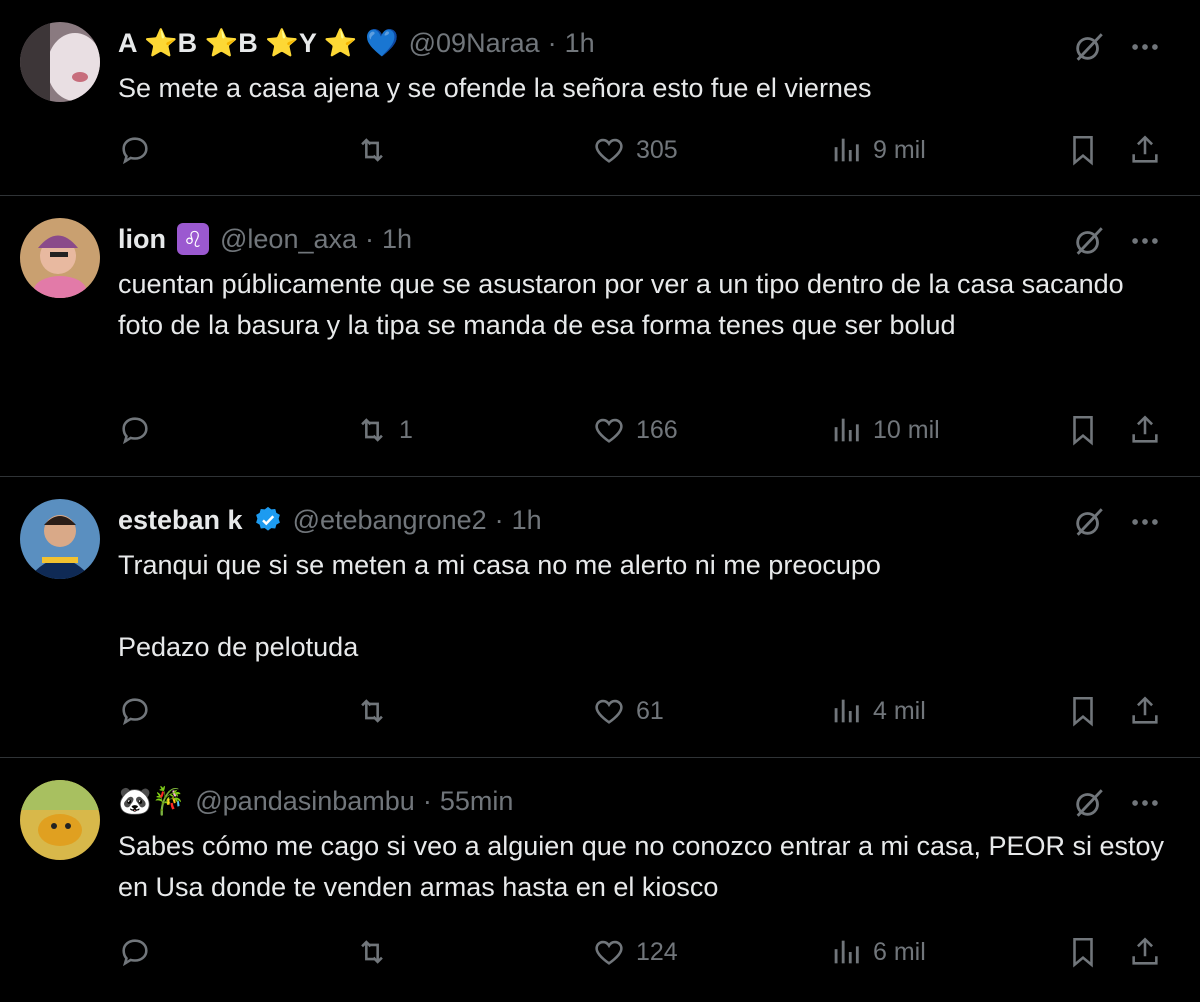 The image size is (1200, 1002). Describe the element at coordinates (180, 520) in the screenshot. I see `display-name: esteban k` at that location.